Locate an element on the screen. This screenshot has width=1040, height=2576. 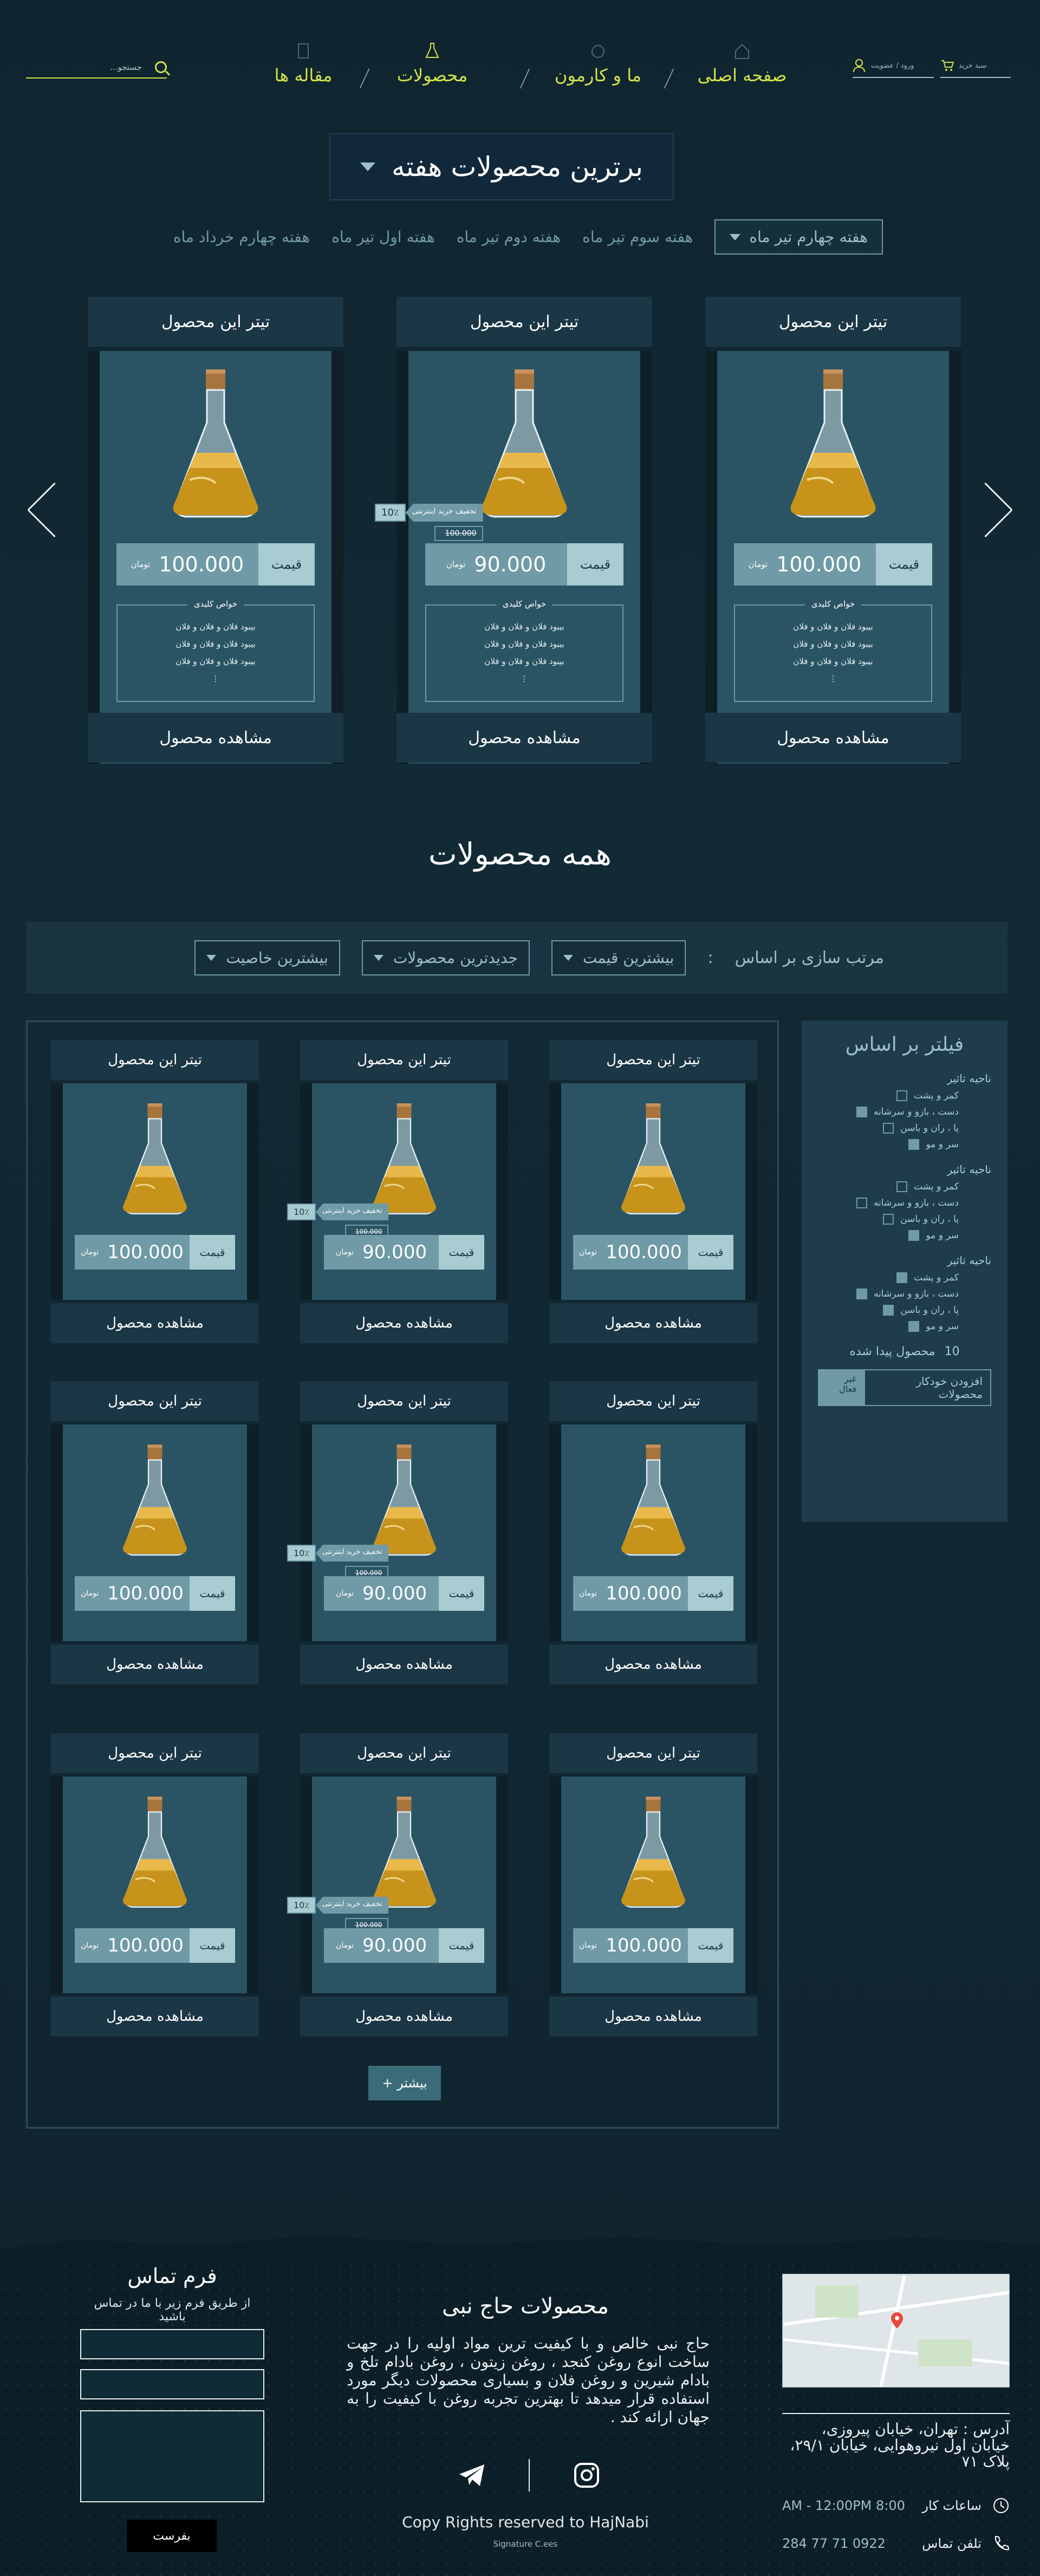
found-count: 10 محصول پیدا شده is located at coordinates (904, 1351).